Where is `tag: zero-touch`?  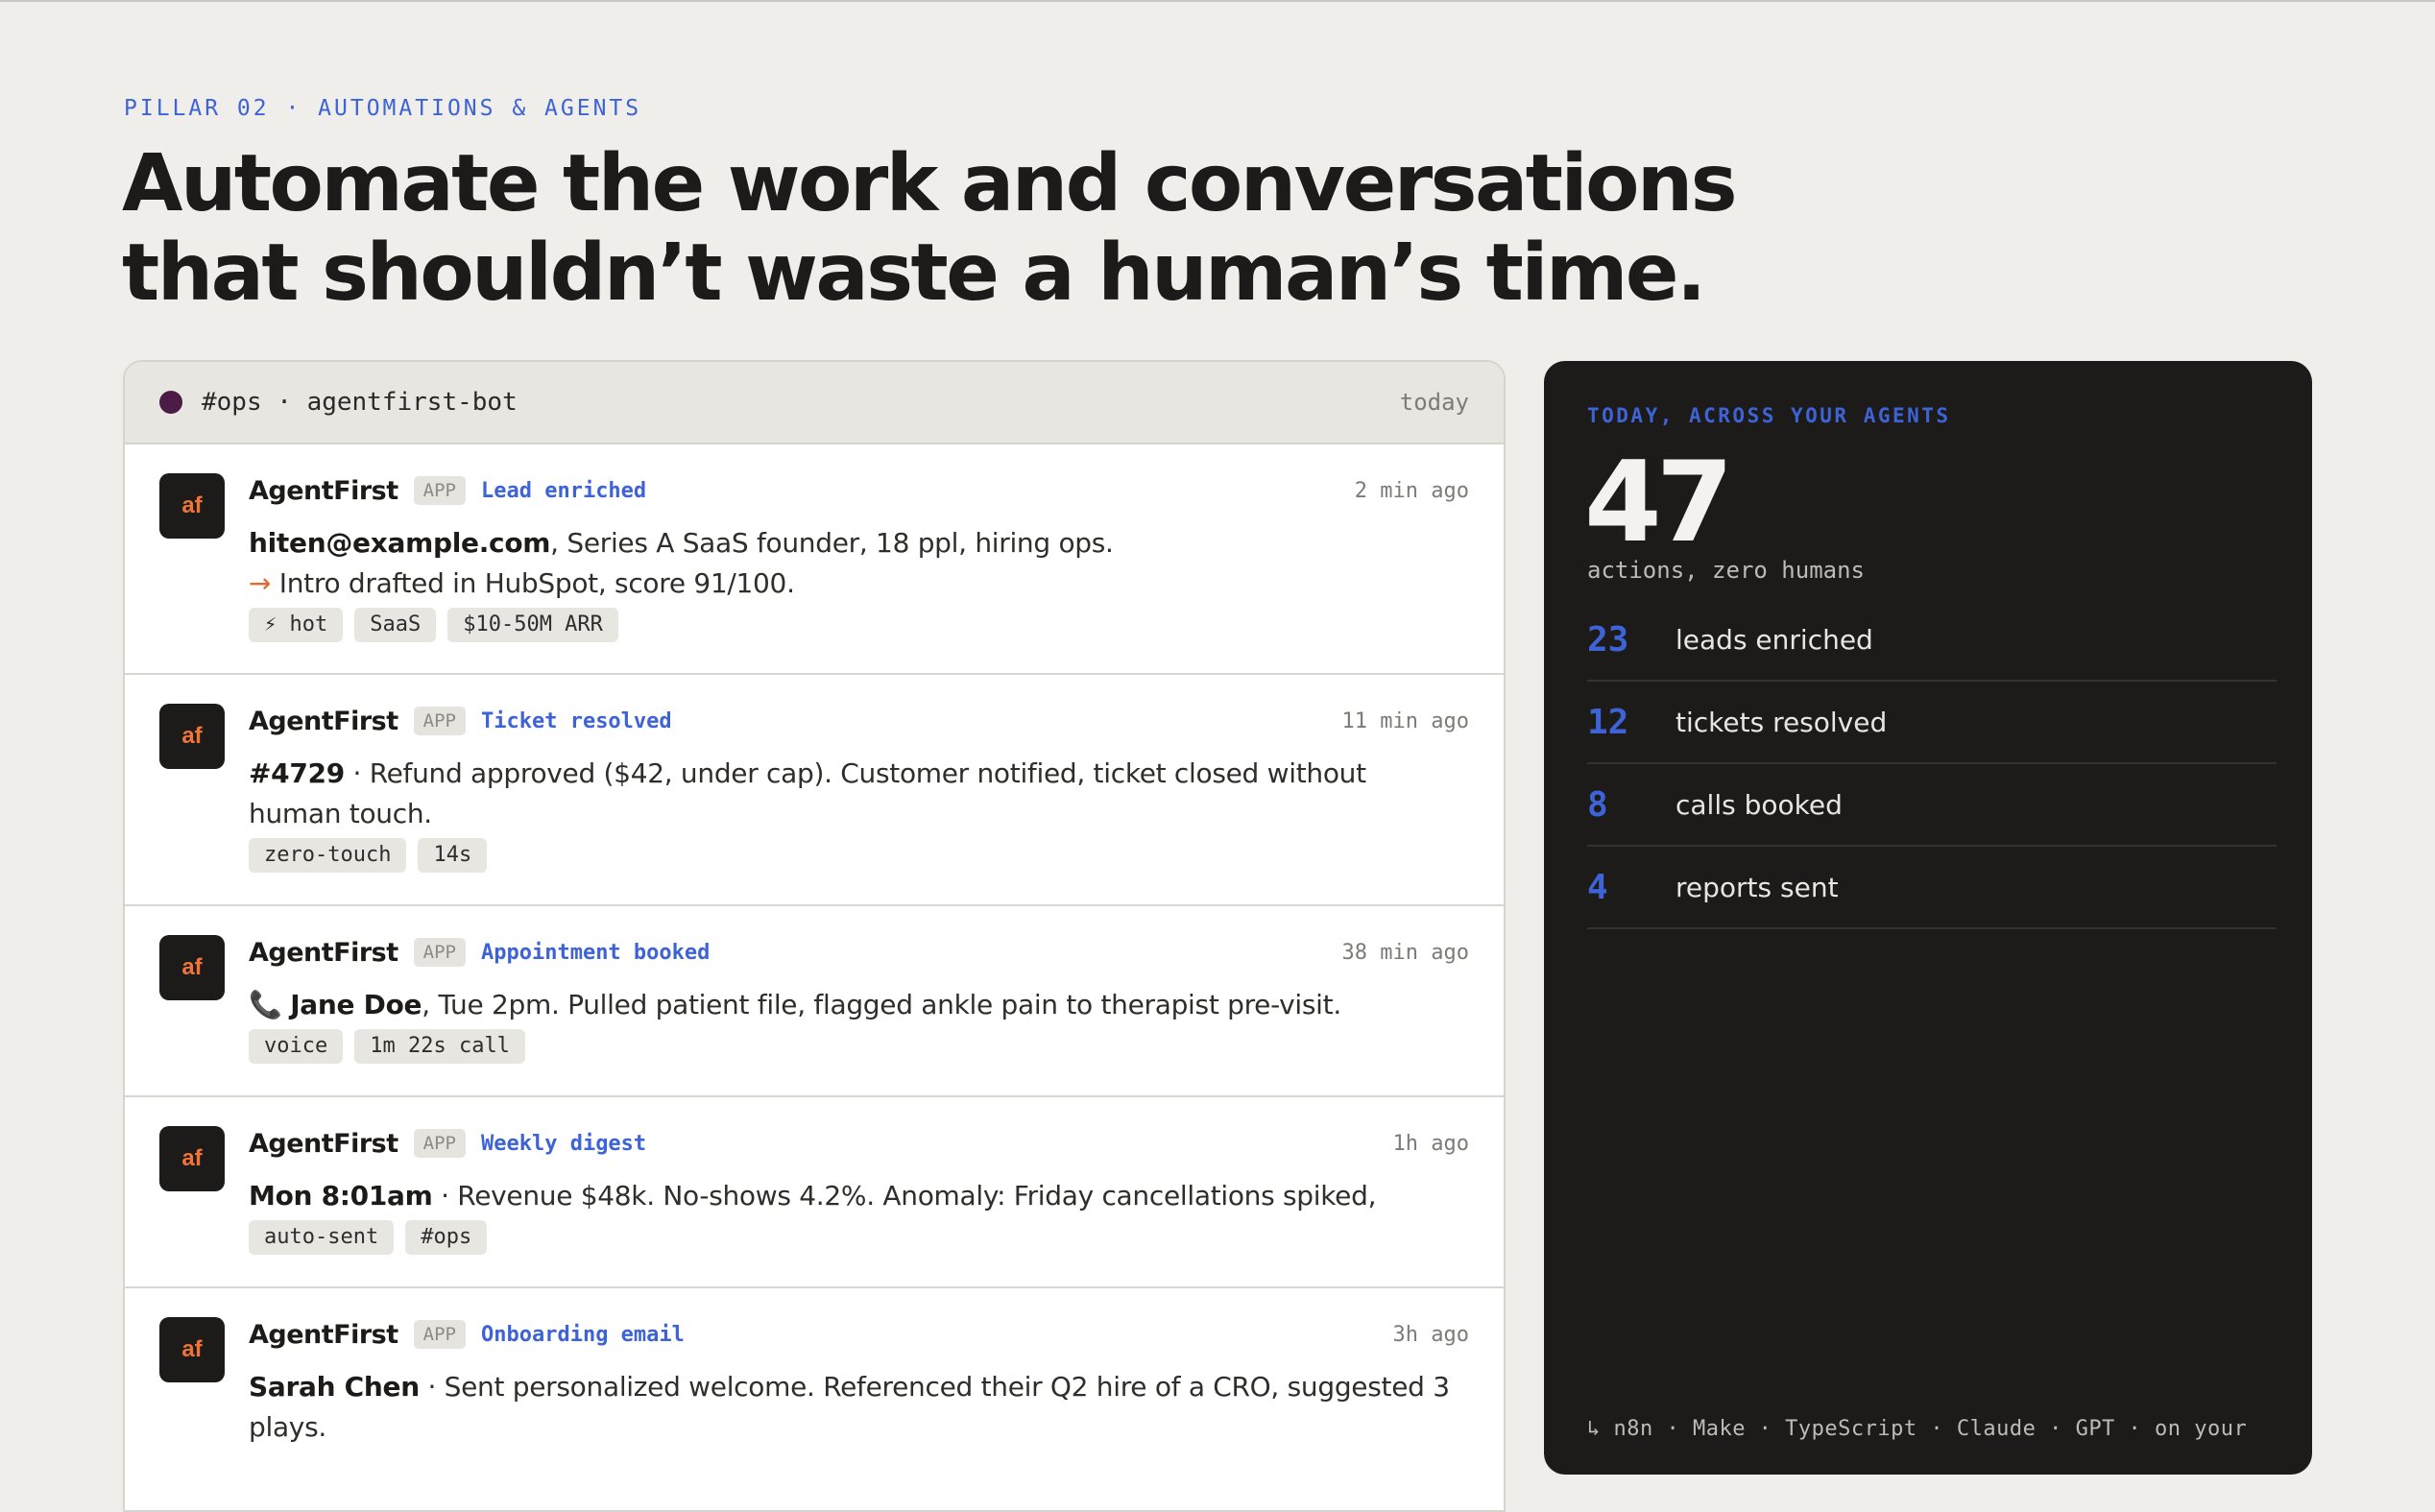
tag: zero-touch is located at coordinates (328, 855).